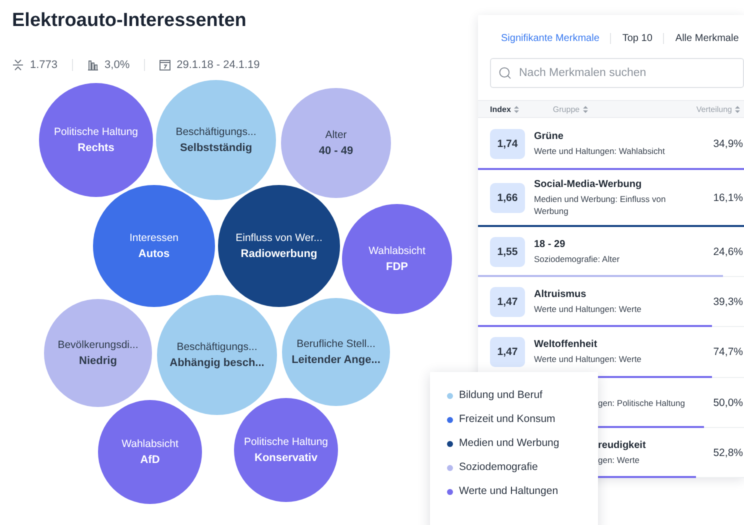 This screenshot has height=525, width=744. What do you see at coordinates (500, 395) in the screenshot?
I see `legend-label: Bildung und Beruf` at bounding box center [500, 395].